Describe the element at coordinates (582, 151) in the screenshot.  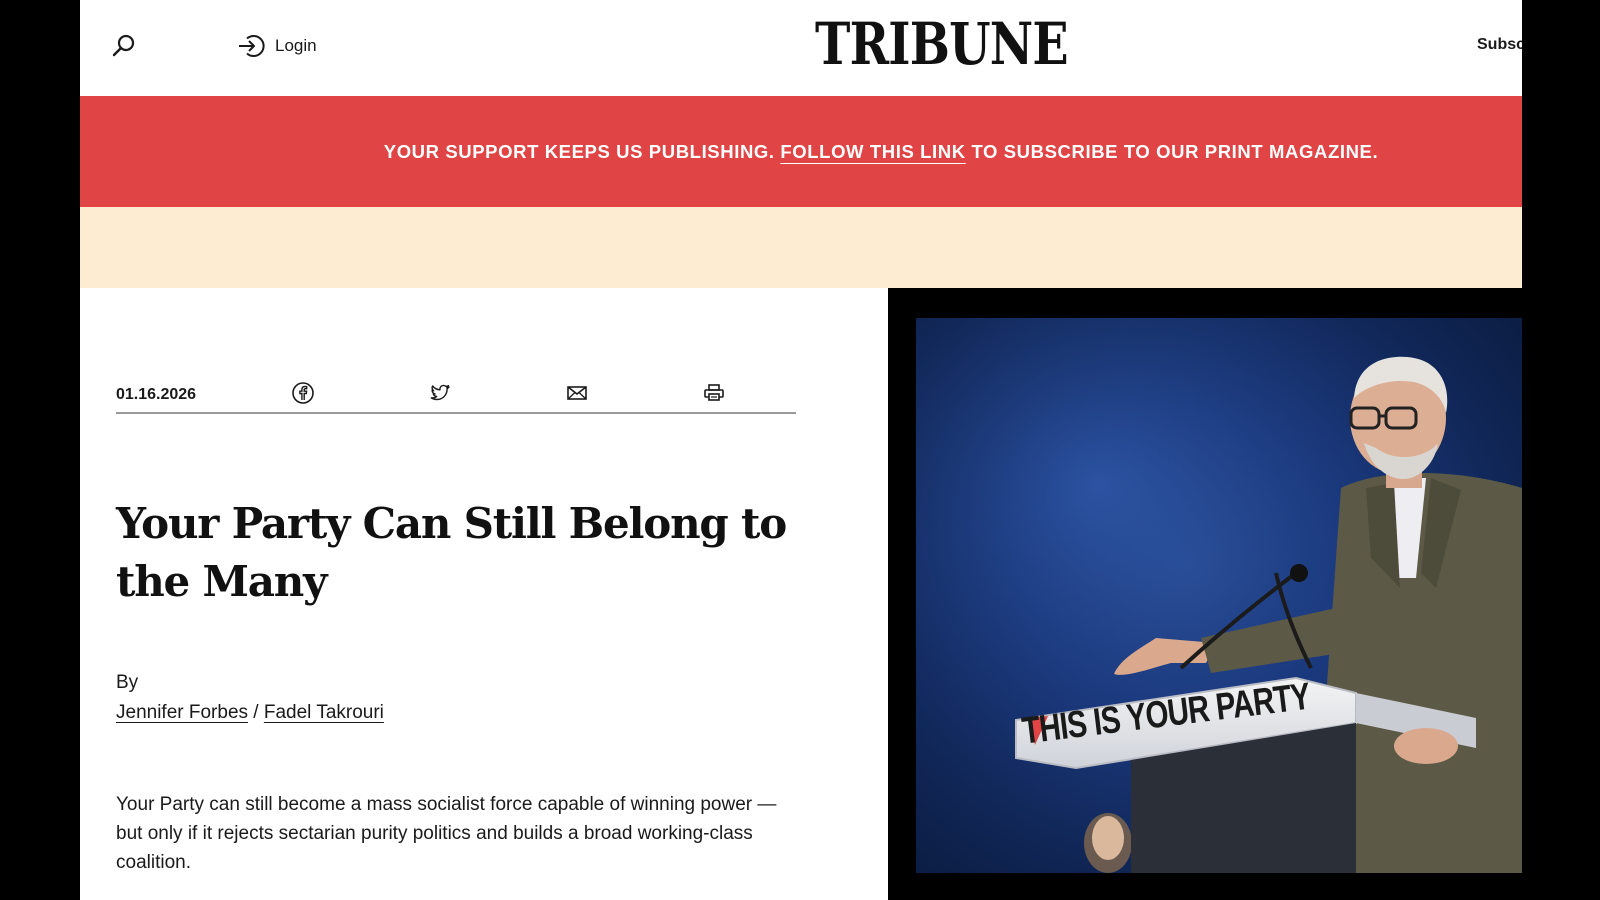
I see `banner-text-before: YOUR SUPPORT KEEPS US PUBLISHING.` at that location.